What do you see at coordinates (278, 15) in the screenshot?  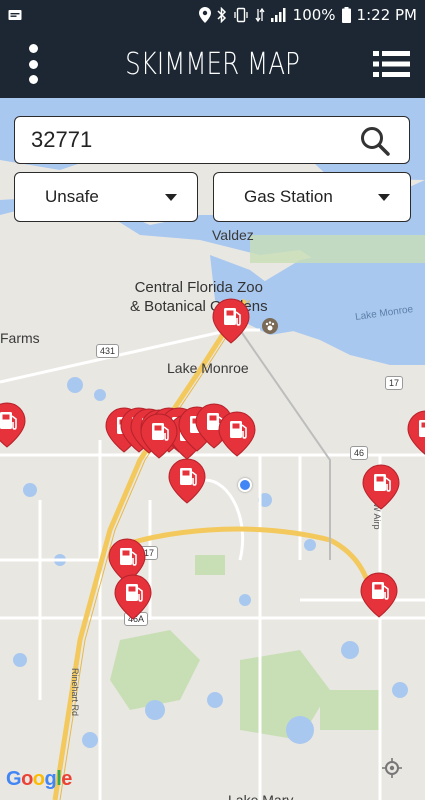 I see `signal-icon` at bounding box center [278, 15].